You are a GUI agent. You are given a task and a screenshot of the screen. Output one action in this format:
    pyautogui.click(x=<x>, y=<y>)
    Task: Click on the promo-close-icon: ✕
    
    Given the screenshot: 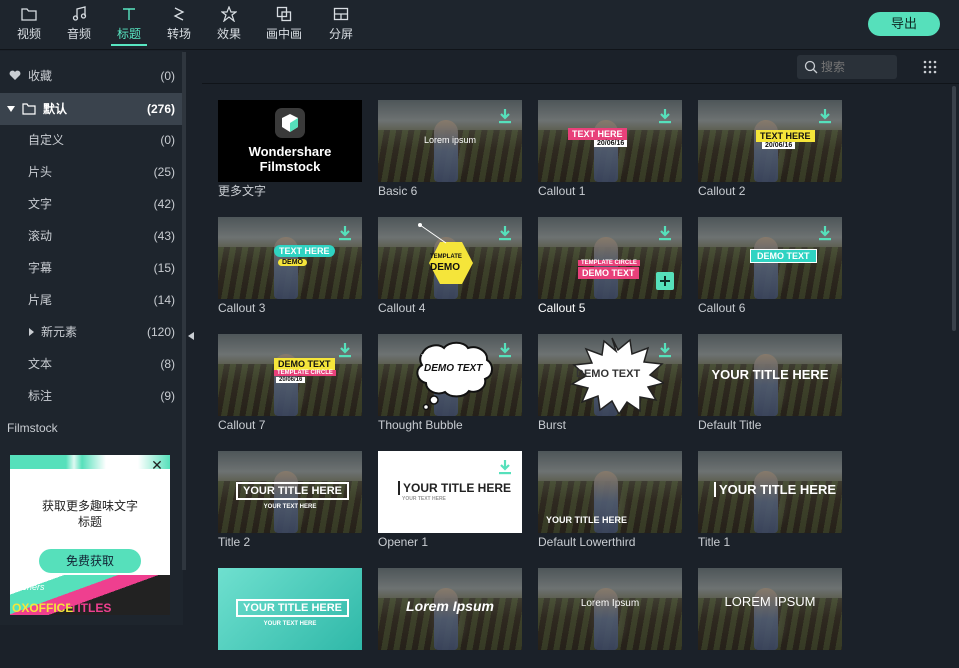 What is the action you would take?
    pyautogui.click(x=157, y=465)
    